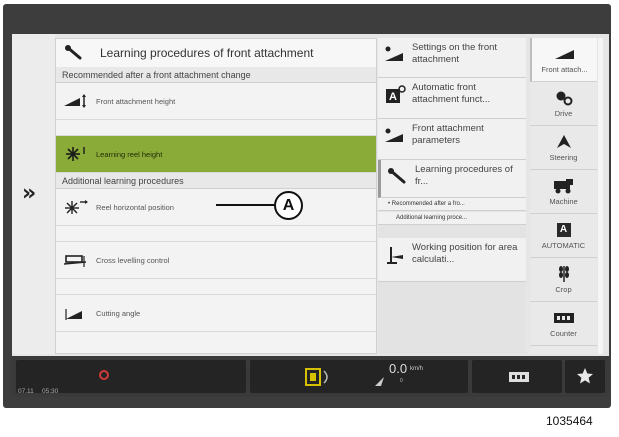 The width and height of the screenshot is (619, 437). I want to click on nav-label: AUTOMATIC, so click(563, 245).